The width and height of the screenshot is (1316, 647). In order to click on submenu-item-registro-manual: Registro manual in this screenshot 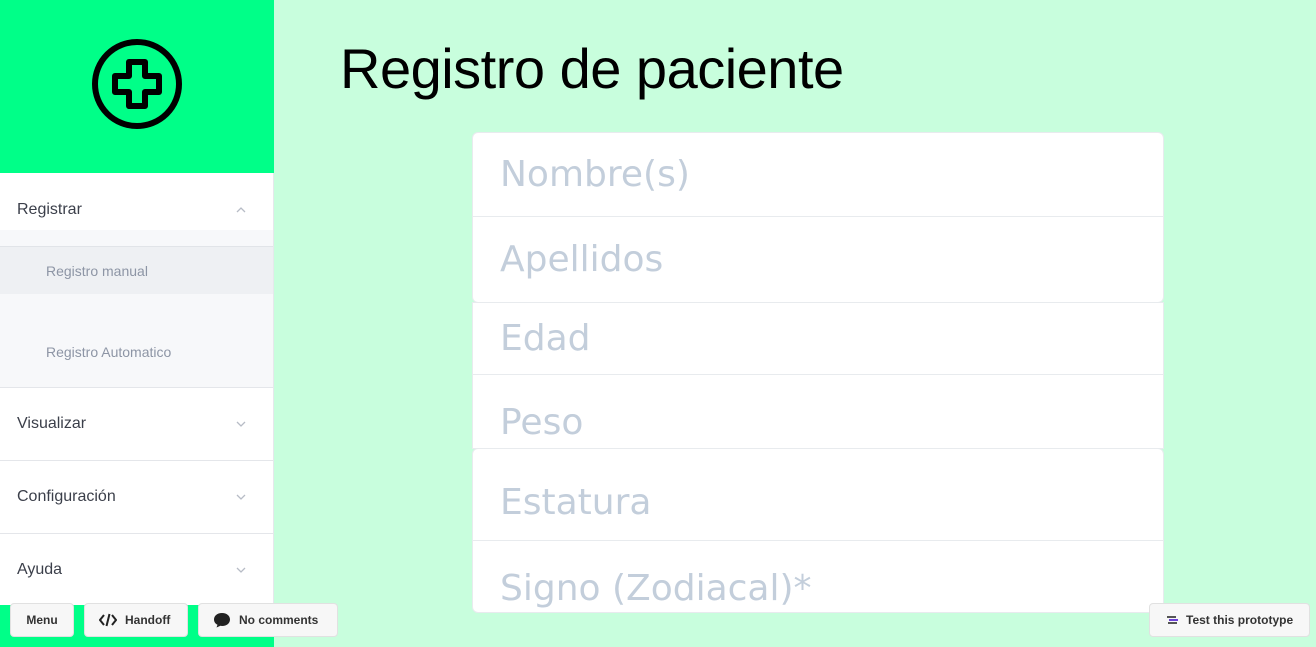, I will do `click(136, 270)`.